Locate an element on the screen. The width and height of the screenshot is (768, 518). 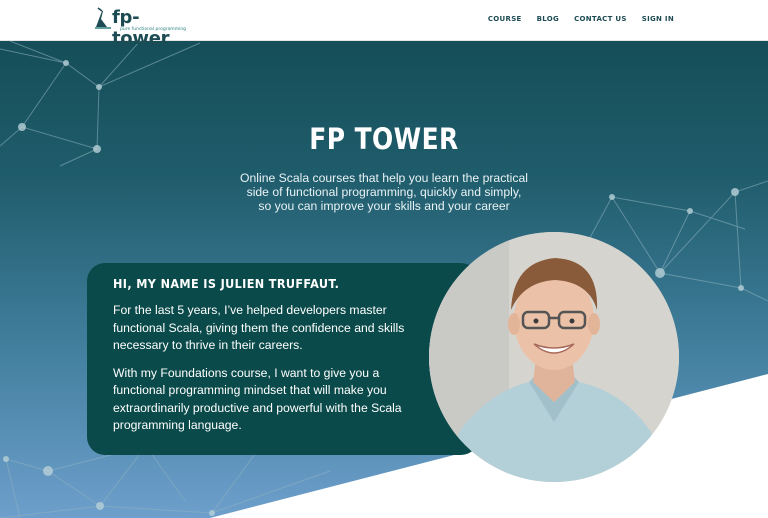
main-nav: COURSE BLOG CONTACT US SIGN IN is located at coordinates (573, 19).